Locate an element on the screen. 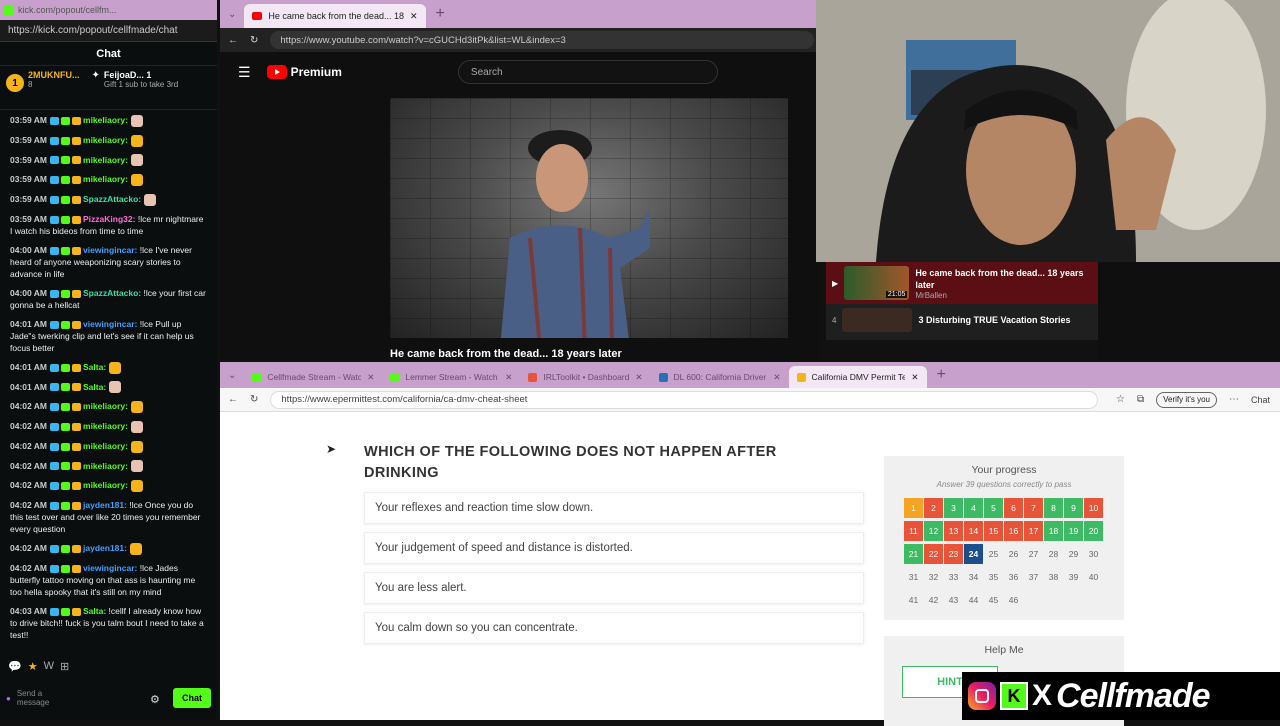  question-number-cell: 13 is located at coordinates (953, 531).